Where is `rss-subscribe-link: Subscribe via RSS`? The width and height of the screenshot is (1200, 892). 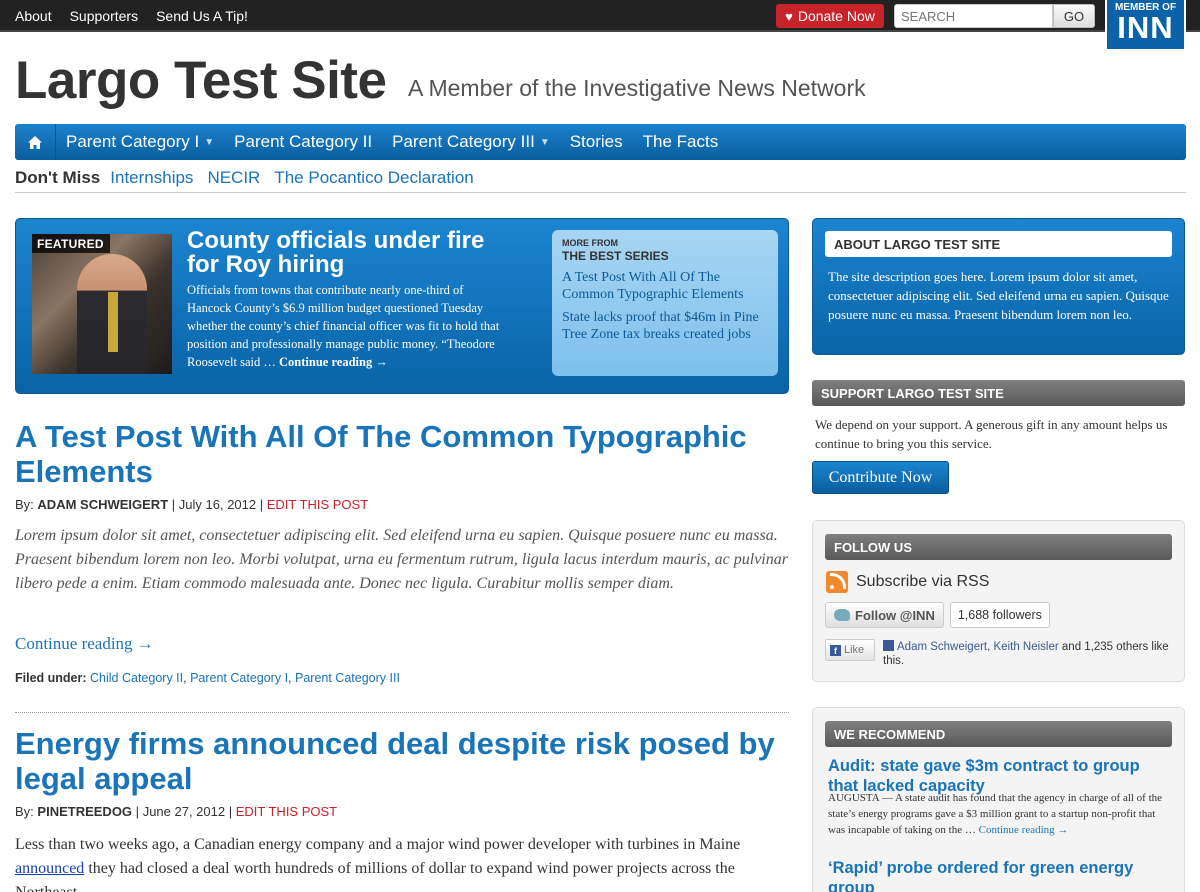 rss-subscribe-link: Subscribe via RSS is located at coordinates (907, 582).